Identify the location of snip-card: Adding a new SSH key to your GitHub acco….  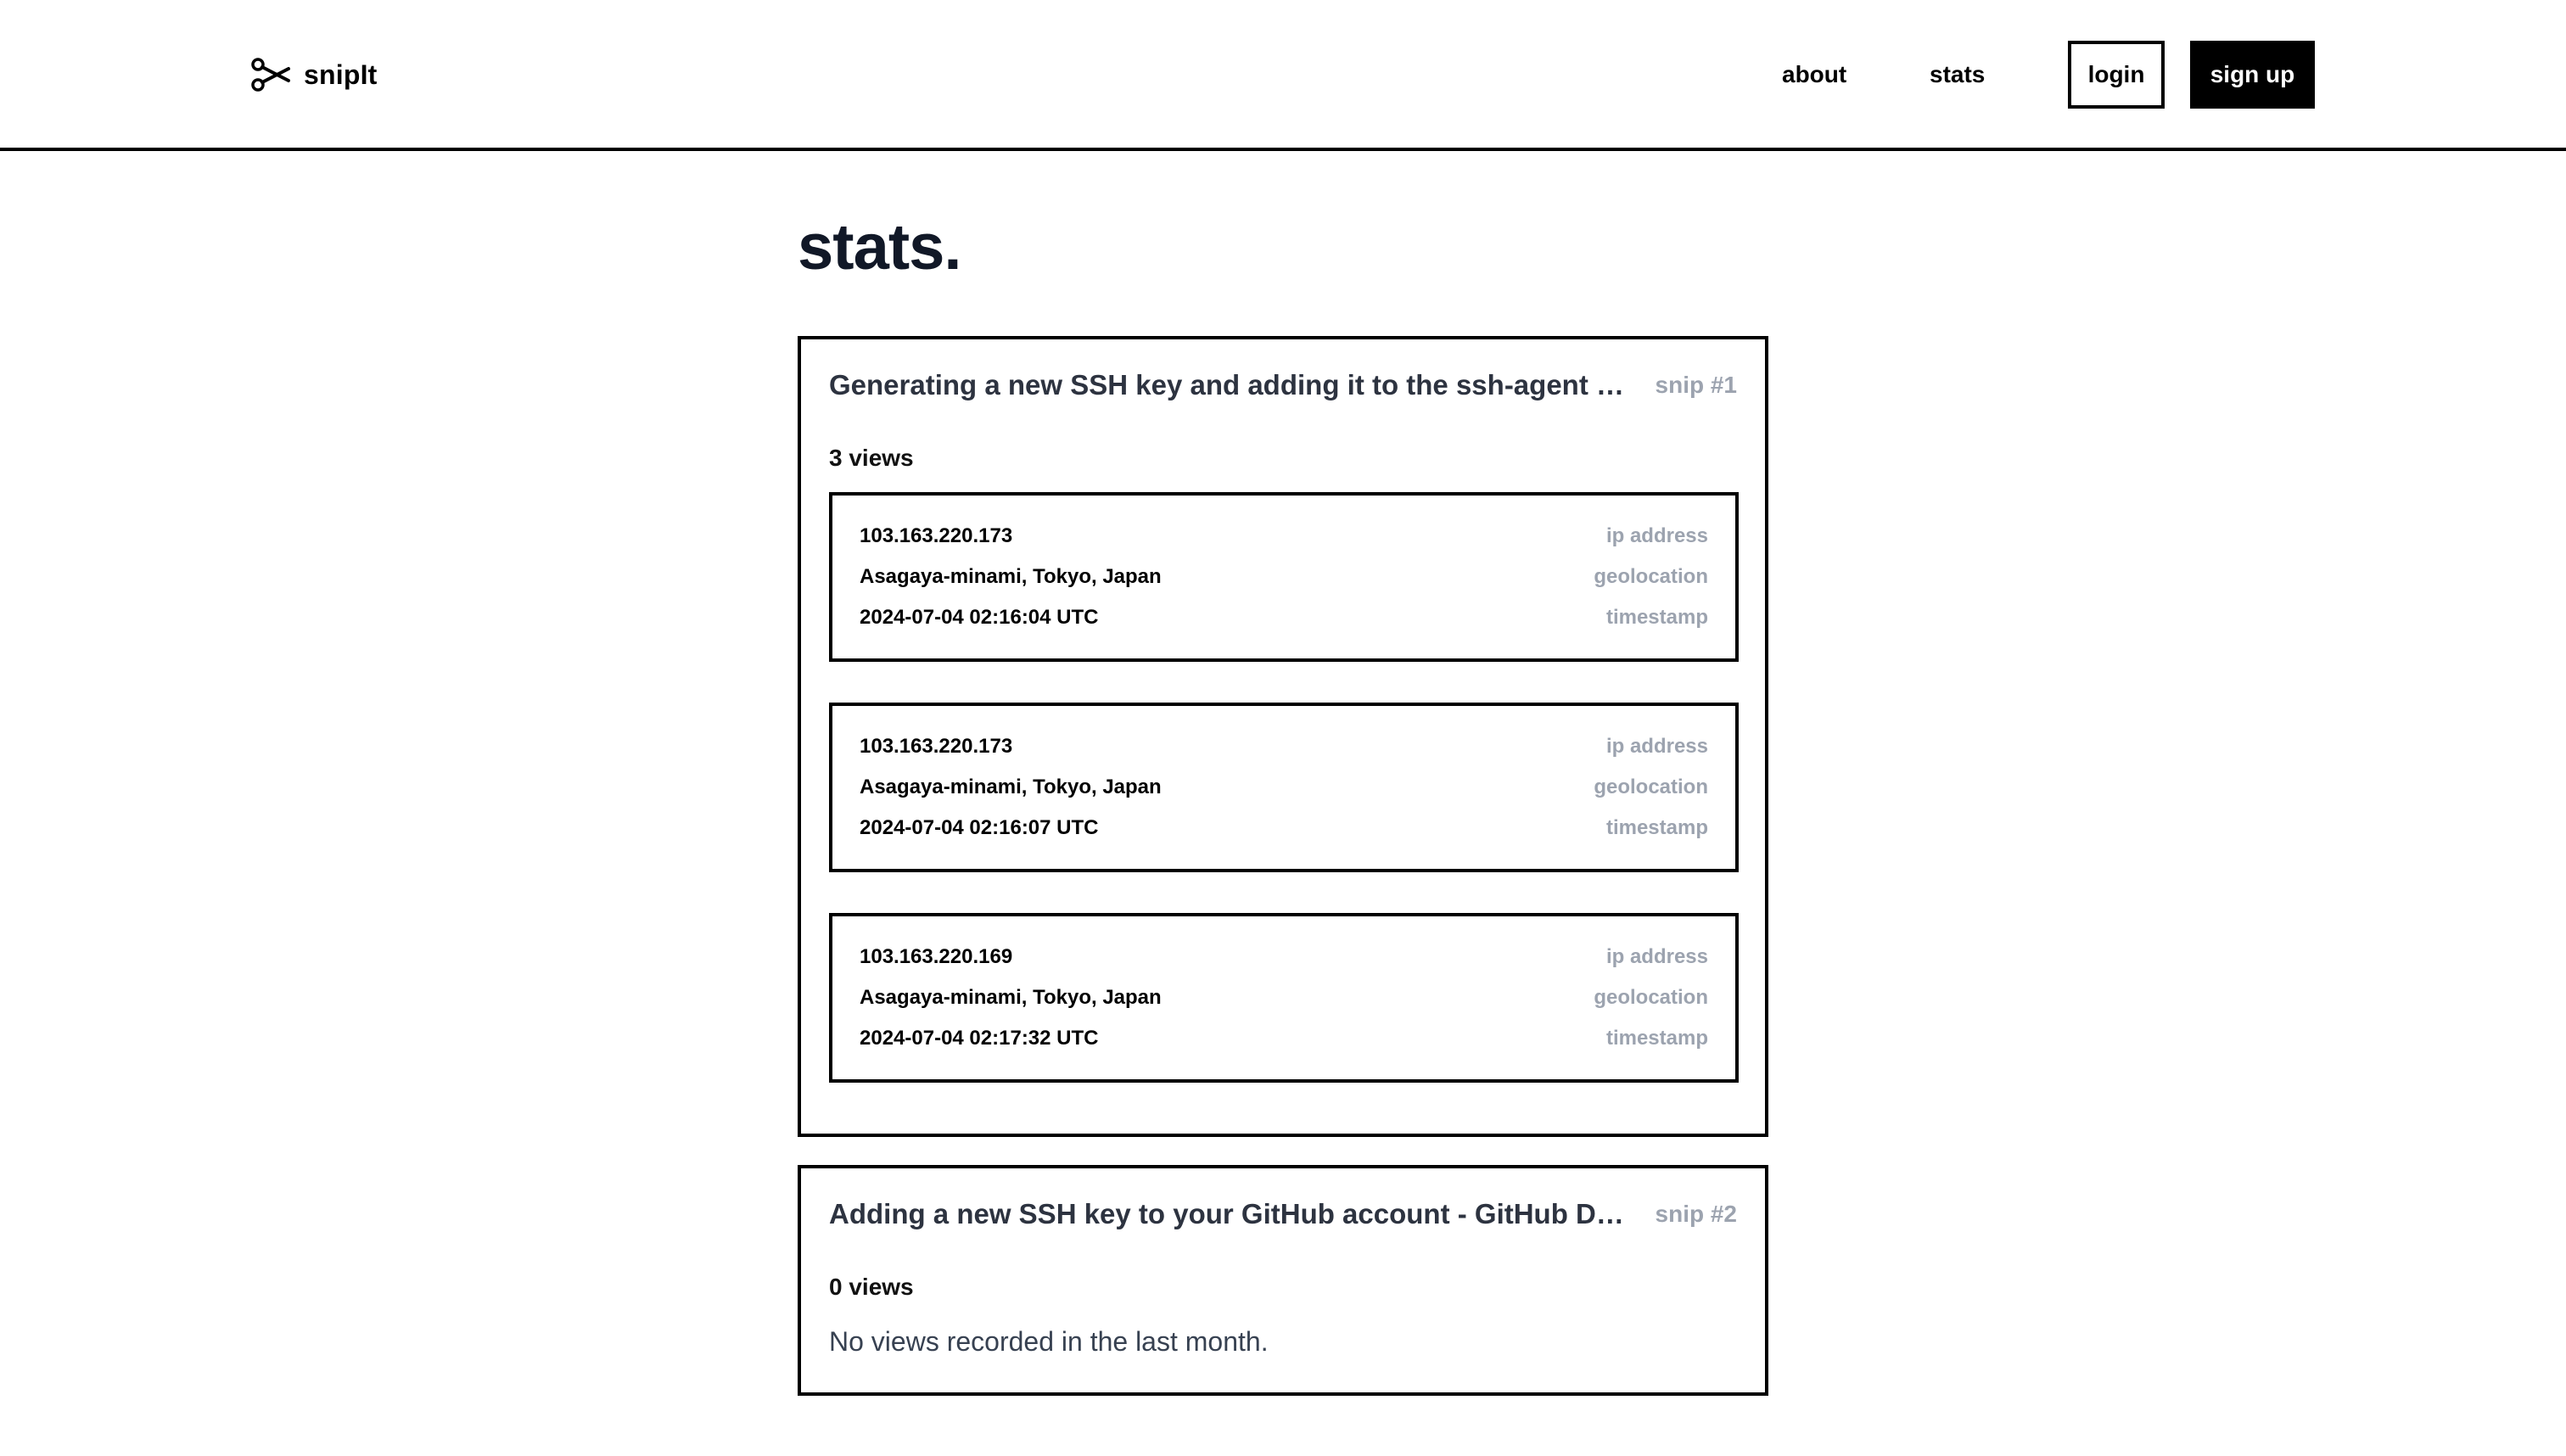
(1283, 1280).